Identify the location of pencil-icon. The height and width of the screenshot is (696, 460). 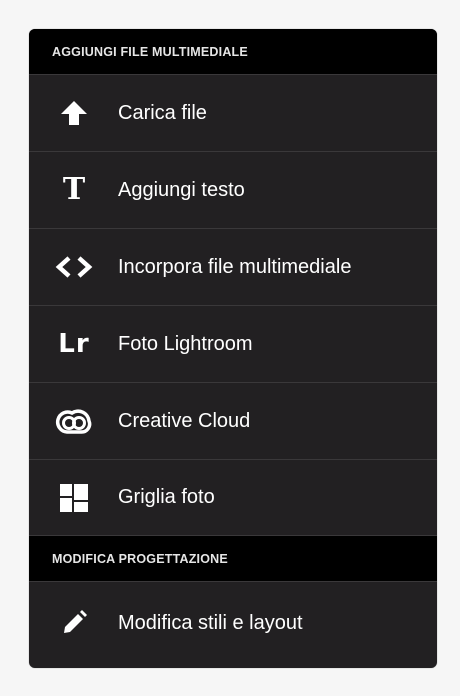
(74, 623).